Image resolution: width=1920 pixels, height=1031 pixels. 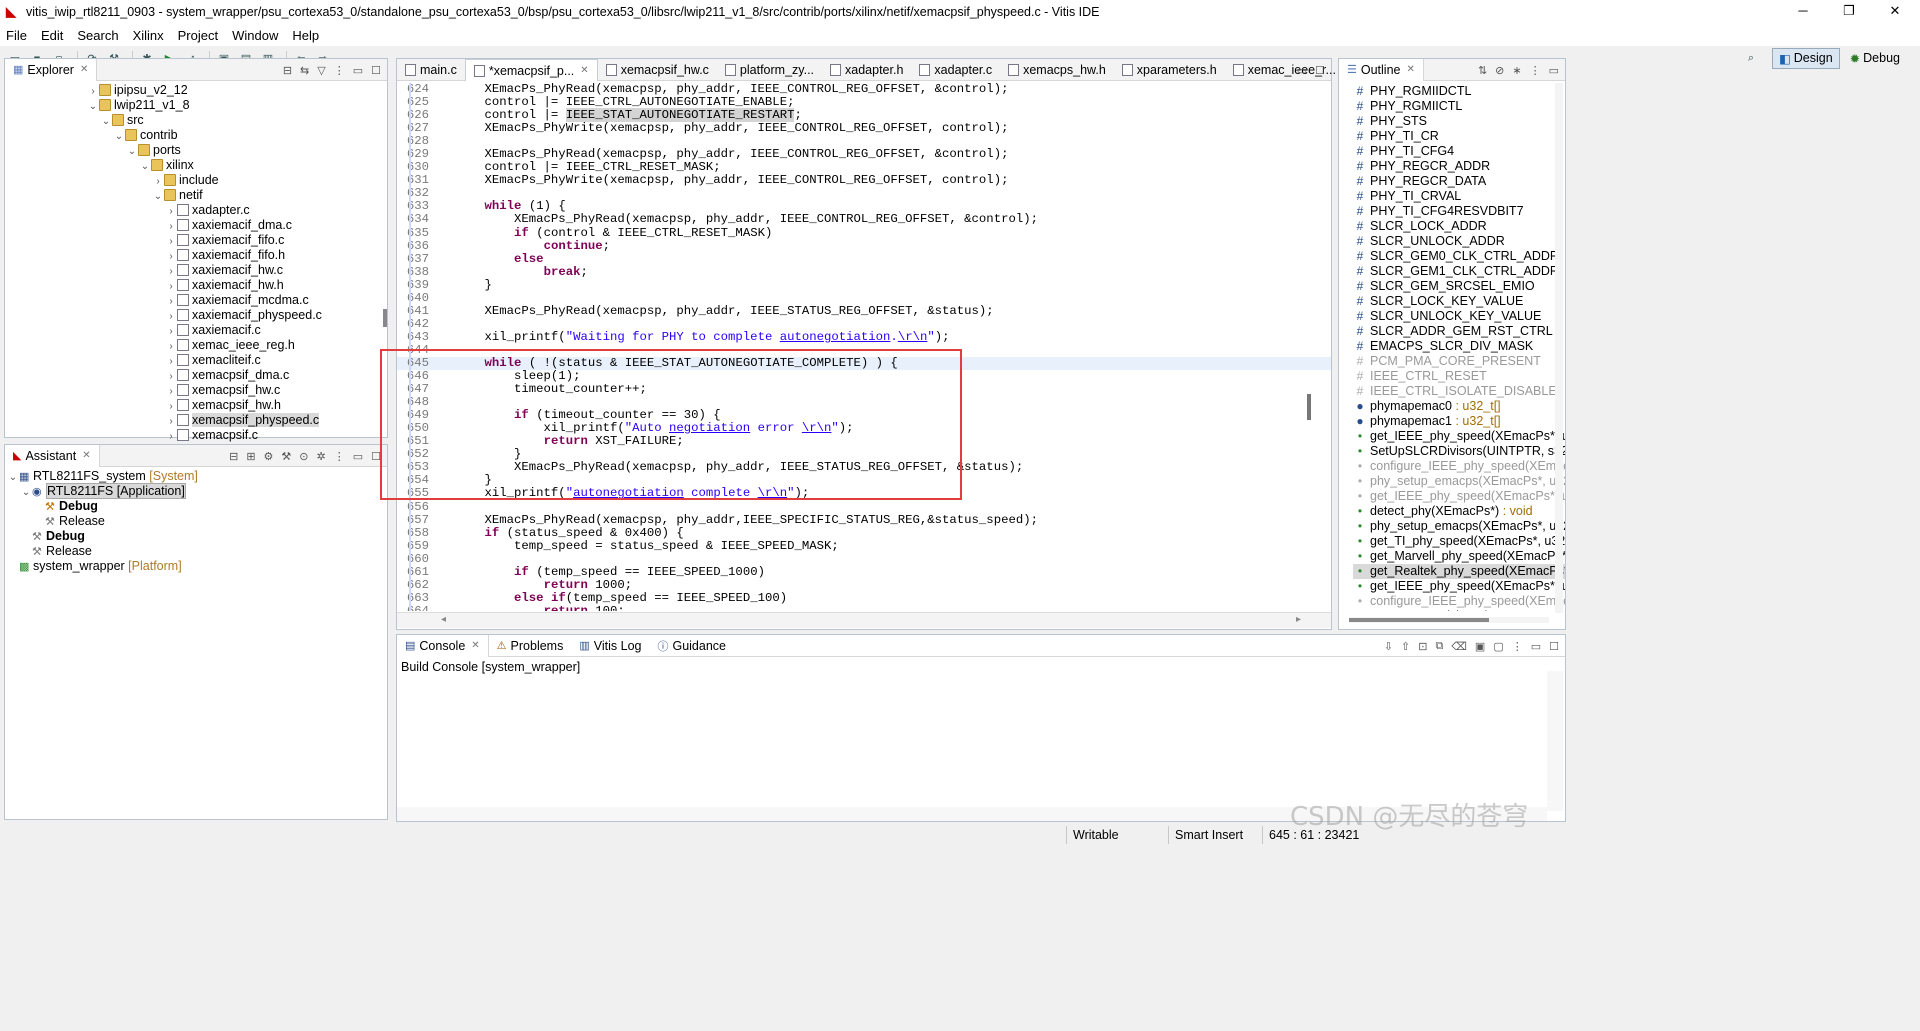 I want to click on assistant-item: ⌄ ▦ RTL8211FS_system [System], so click(x=196, y=476).